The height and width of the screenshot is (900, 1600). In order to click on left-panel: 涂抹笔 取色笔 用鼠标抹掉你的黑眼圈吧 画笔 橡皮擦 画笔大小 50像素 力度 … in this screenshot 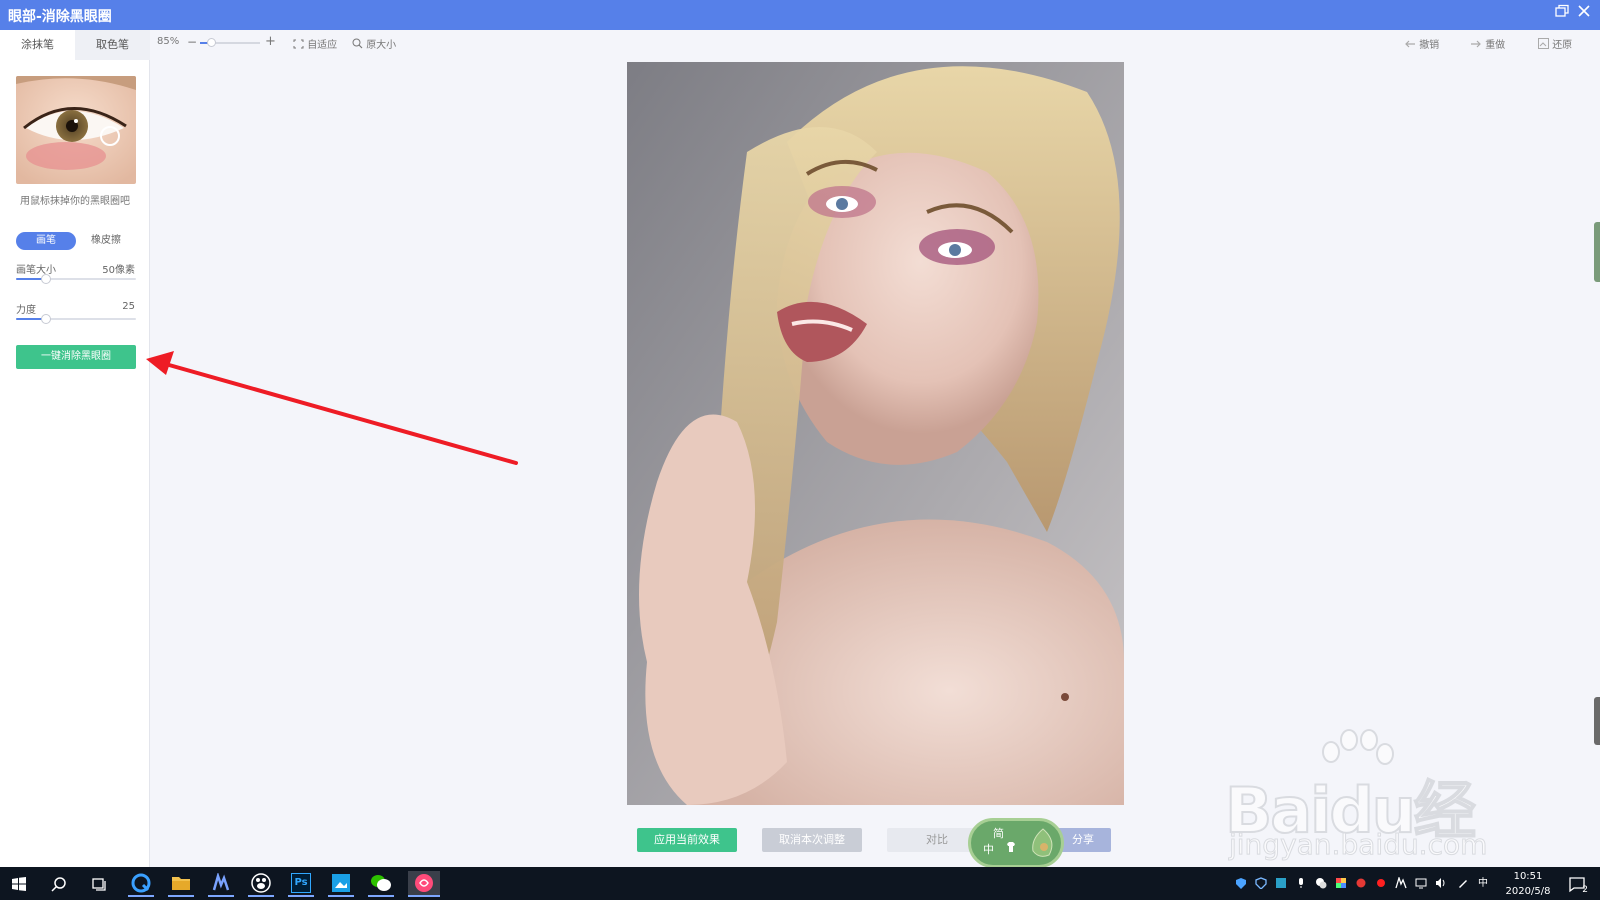, I will do `click(75, 448)`.